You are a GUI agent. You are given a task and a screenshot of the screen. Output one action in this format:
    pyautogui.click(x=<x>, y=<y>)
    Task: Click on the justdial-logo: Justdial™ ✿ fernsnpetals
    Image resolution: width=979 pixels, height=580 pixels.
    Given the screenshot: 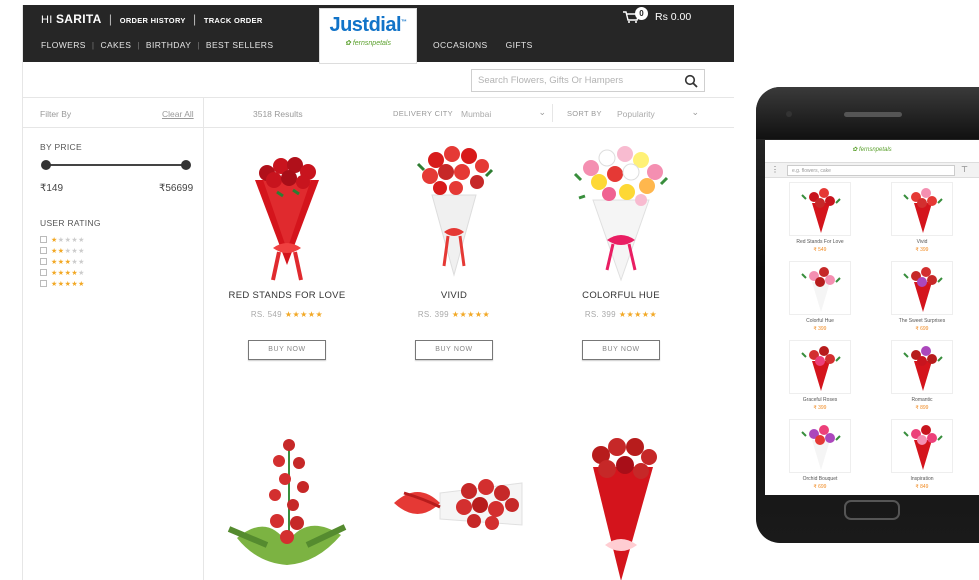 What is the action you would take?
    pyautogui.click(x=368, y=36)
    